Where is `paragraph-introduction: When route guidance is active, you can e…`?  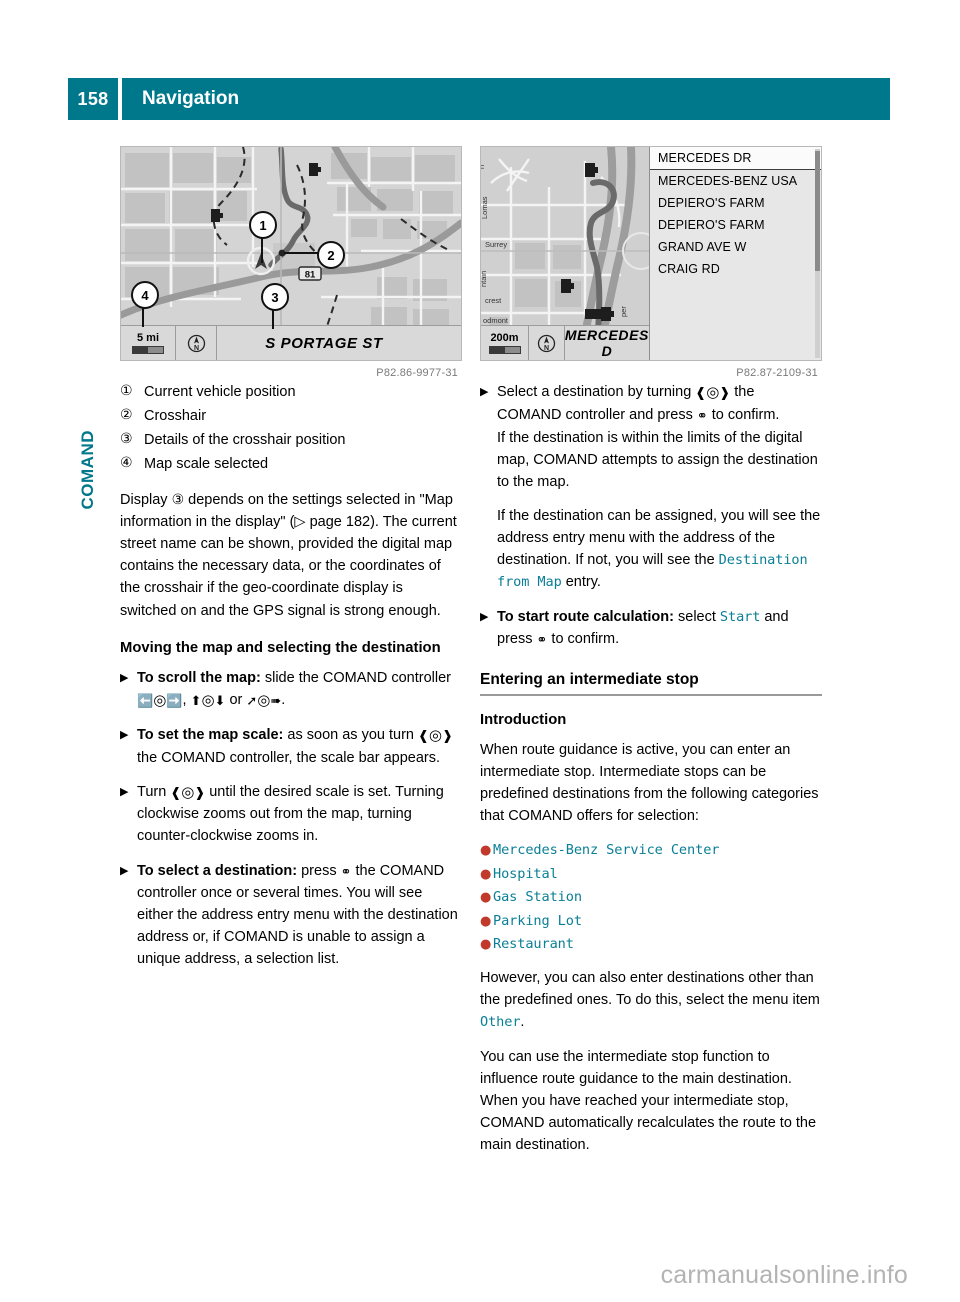 paragraph-introduction: When route guidance is active, you can e… is located at coordinates (649, 783).